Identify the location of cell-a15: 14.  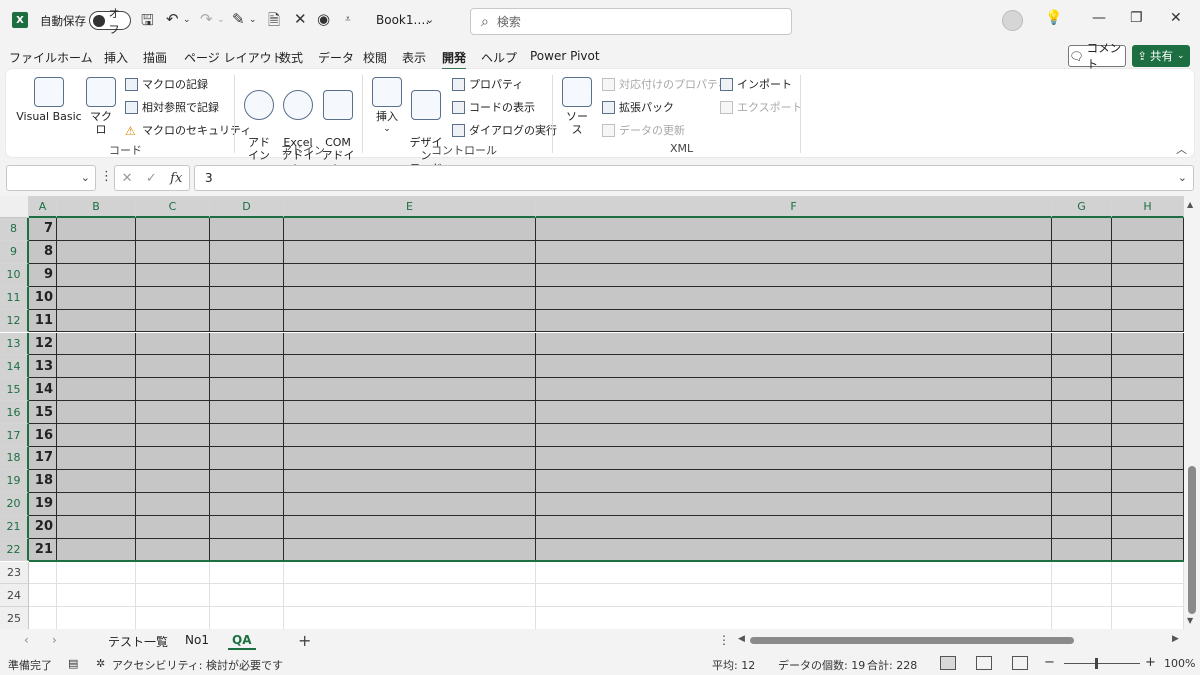
(43, 390).